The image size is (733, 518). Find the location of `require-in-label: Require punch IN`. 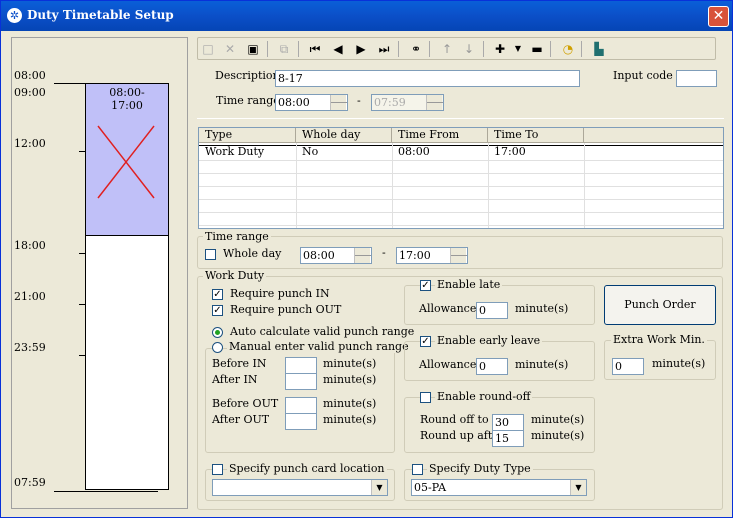

require-in-label: Require punch IN is located at coordinates (280, 293).